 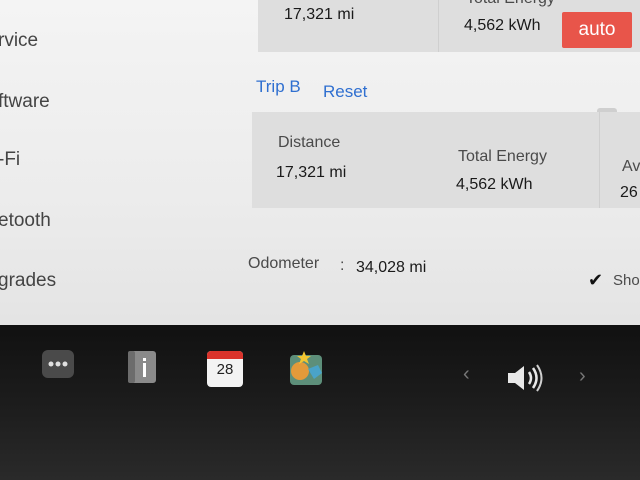 I want to click on sidebar-item-wifi: -Fi, so click(x=10, y=160).